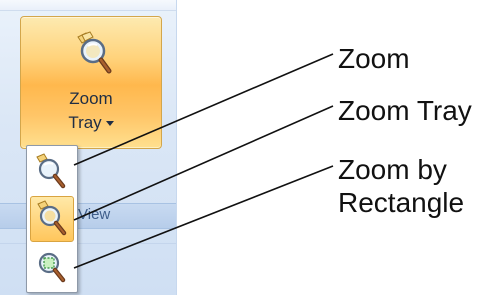 The height and width of the screenshot is (295, 494). I want to click on ribbon-top-strip, so click(88, 5).